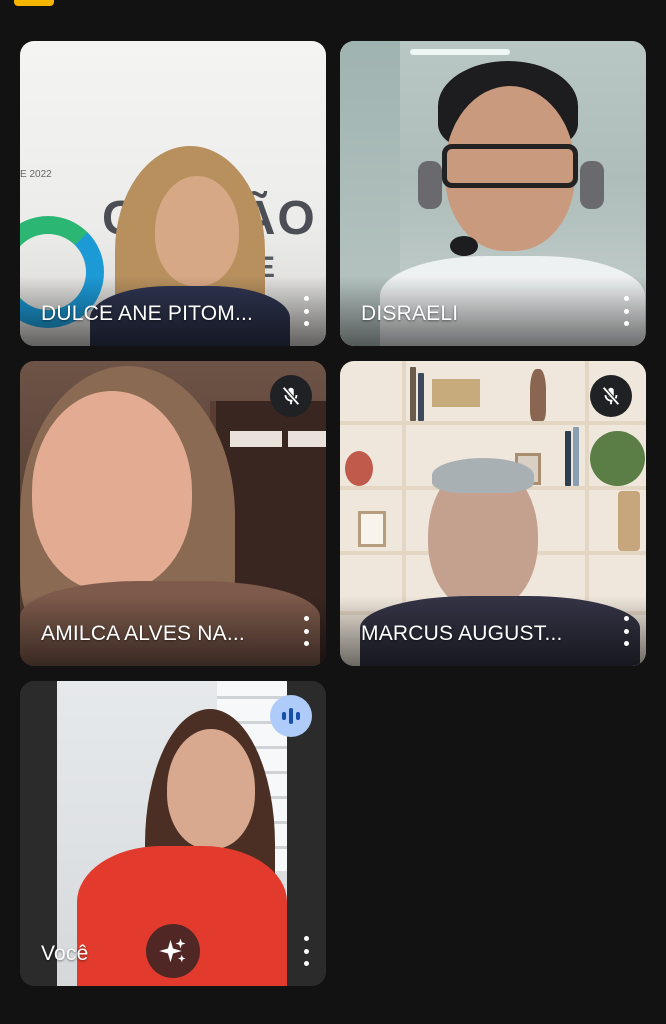 This screenshot has width=666, height=1024. I want to click on participant-name: DISRAELI, so click(410, 313).